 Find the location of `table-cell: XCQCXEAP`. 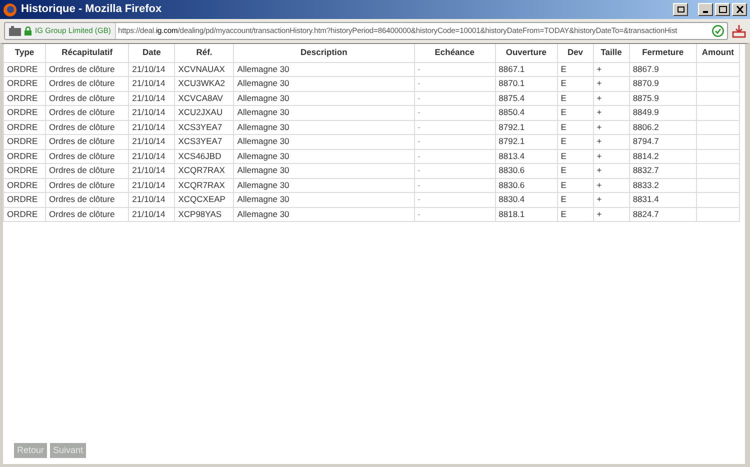

table-cell: XCQCXEAP is located at coordinates (204, 199).